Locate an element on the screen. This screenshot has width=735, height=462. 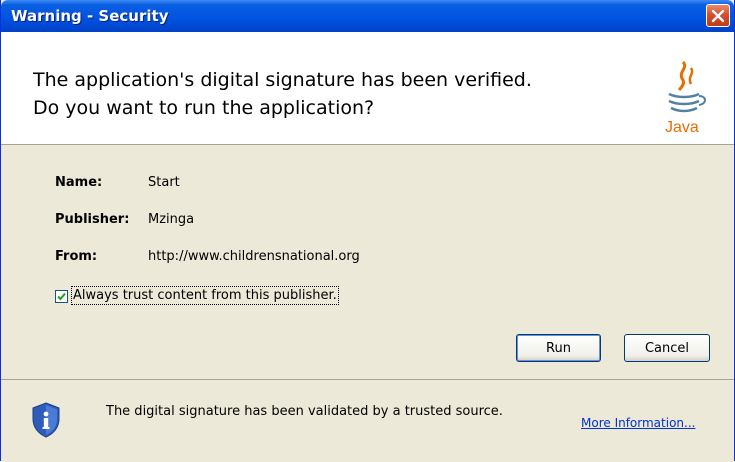
from-value: http://www.childrensnational.org is located at coordinates (254, 256).